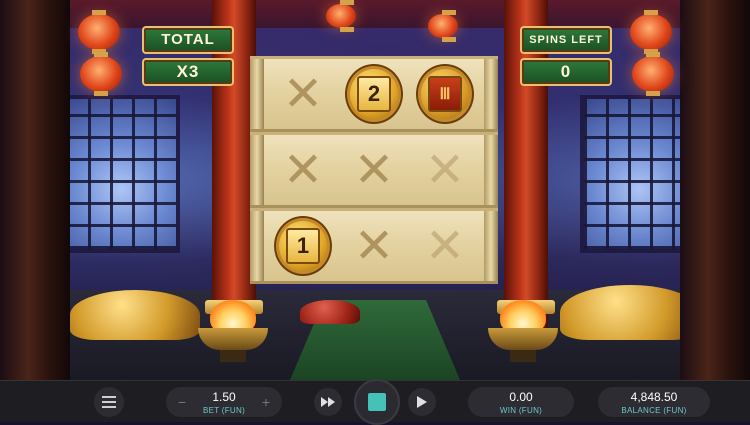 The height and width of the screenshot is (425, 750). I want to click on balance-value: 4,848.50, so click(654, 397).